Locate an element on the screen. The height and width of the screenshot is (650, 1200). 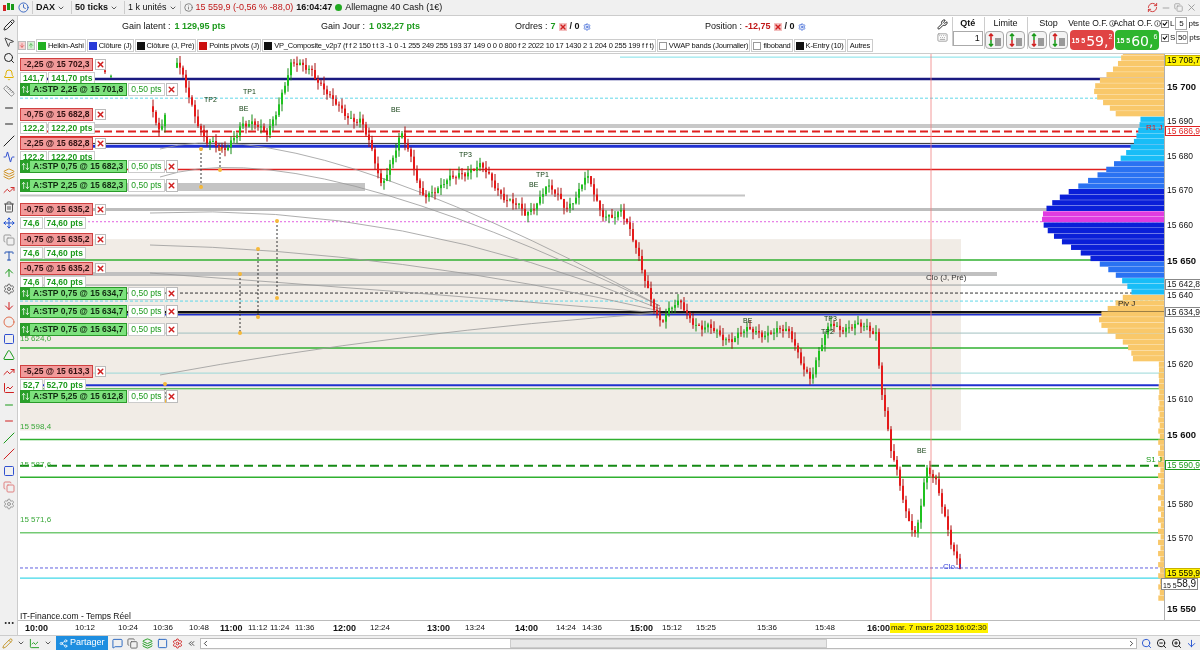
time-label: 14:36 is located at coordinates (592, 628).